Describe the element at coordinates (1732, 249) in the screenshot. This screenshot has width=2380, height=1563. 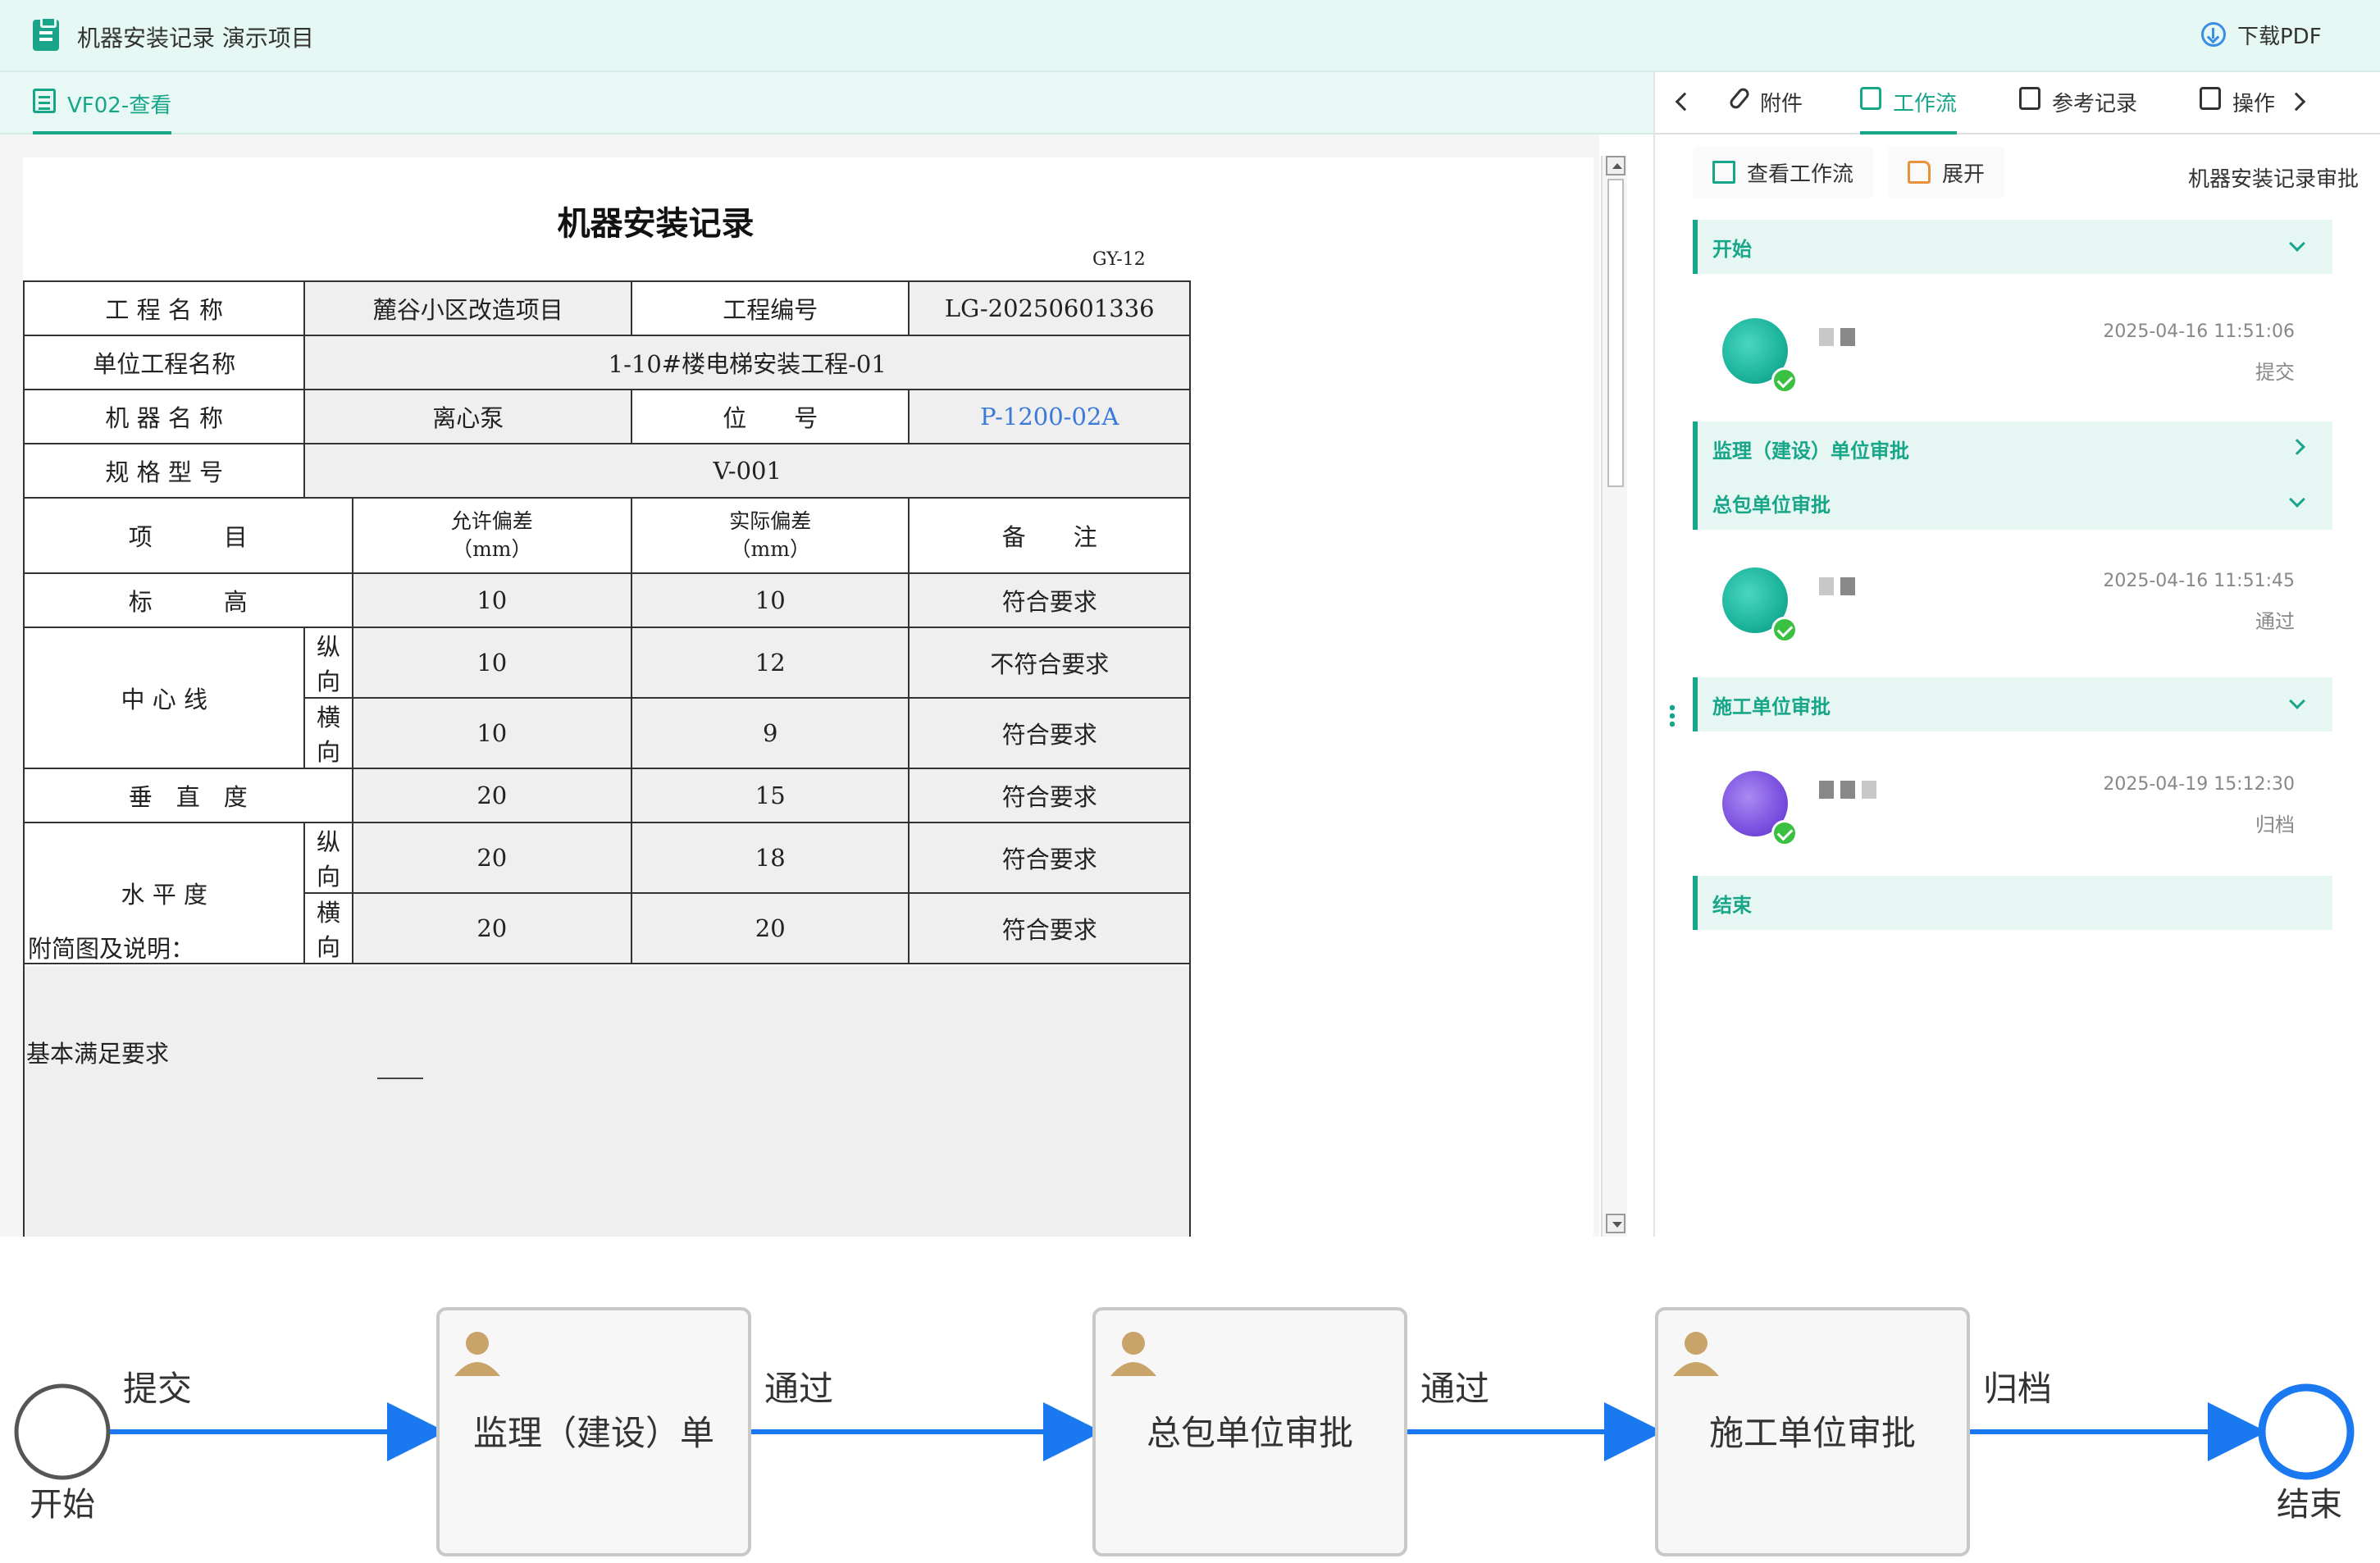
I see `stage-label: 开始` at that location.